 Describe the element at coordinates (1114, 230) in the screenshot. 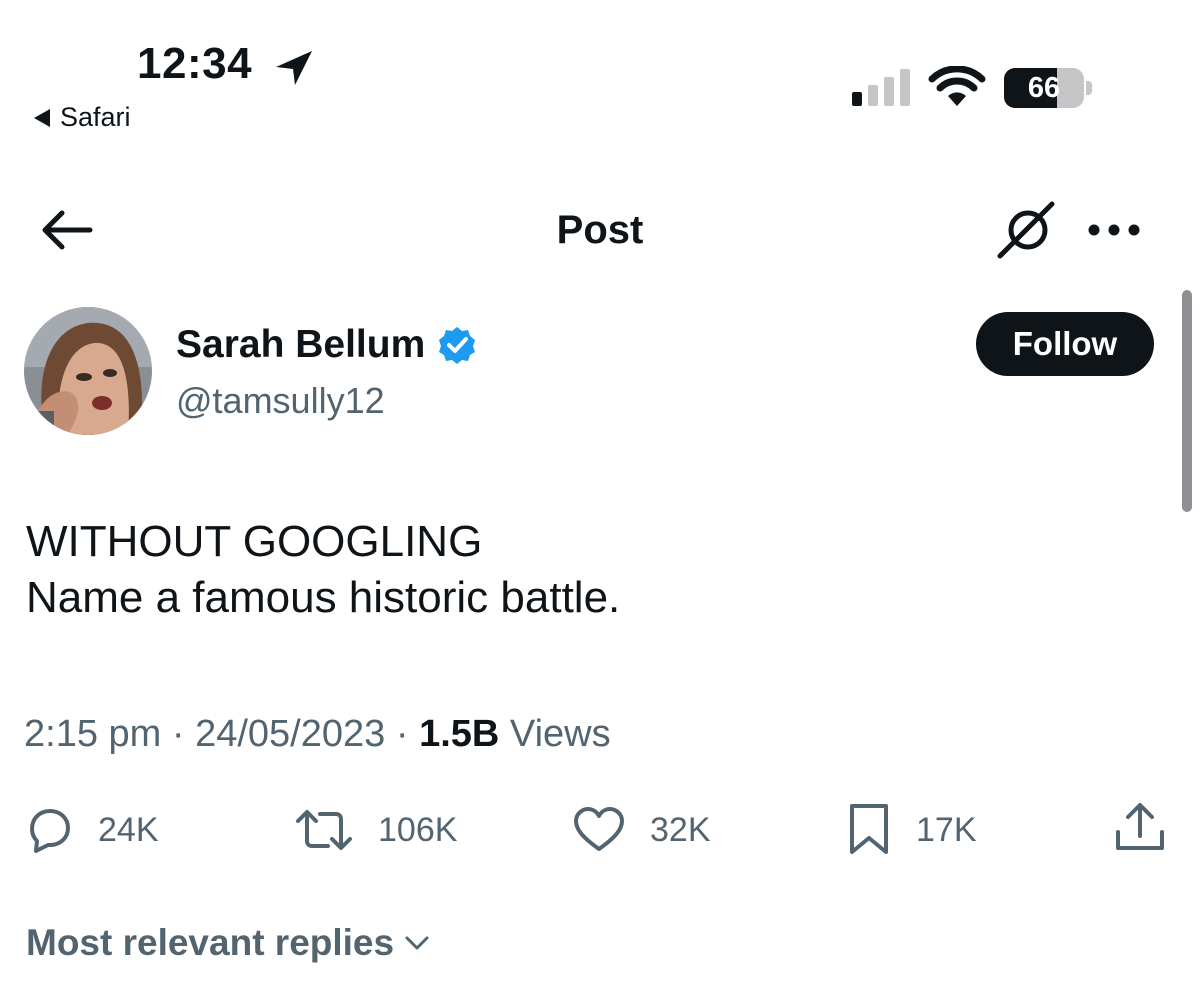

I see `more-icon` at that location.